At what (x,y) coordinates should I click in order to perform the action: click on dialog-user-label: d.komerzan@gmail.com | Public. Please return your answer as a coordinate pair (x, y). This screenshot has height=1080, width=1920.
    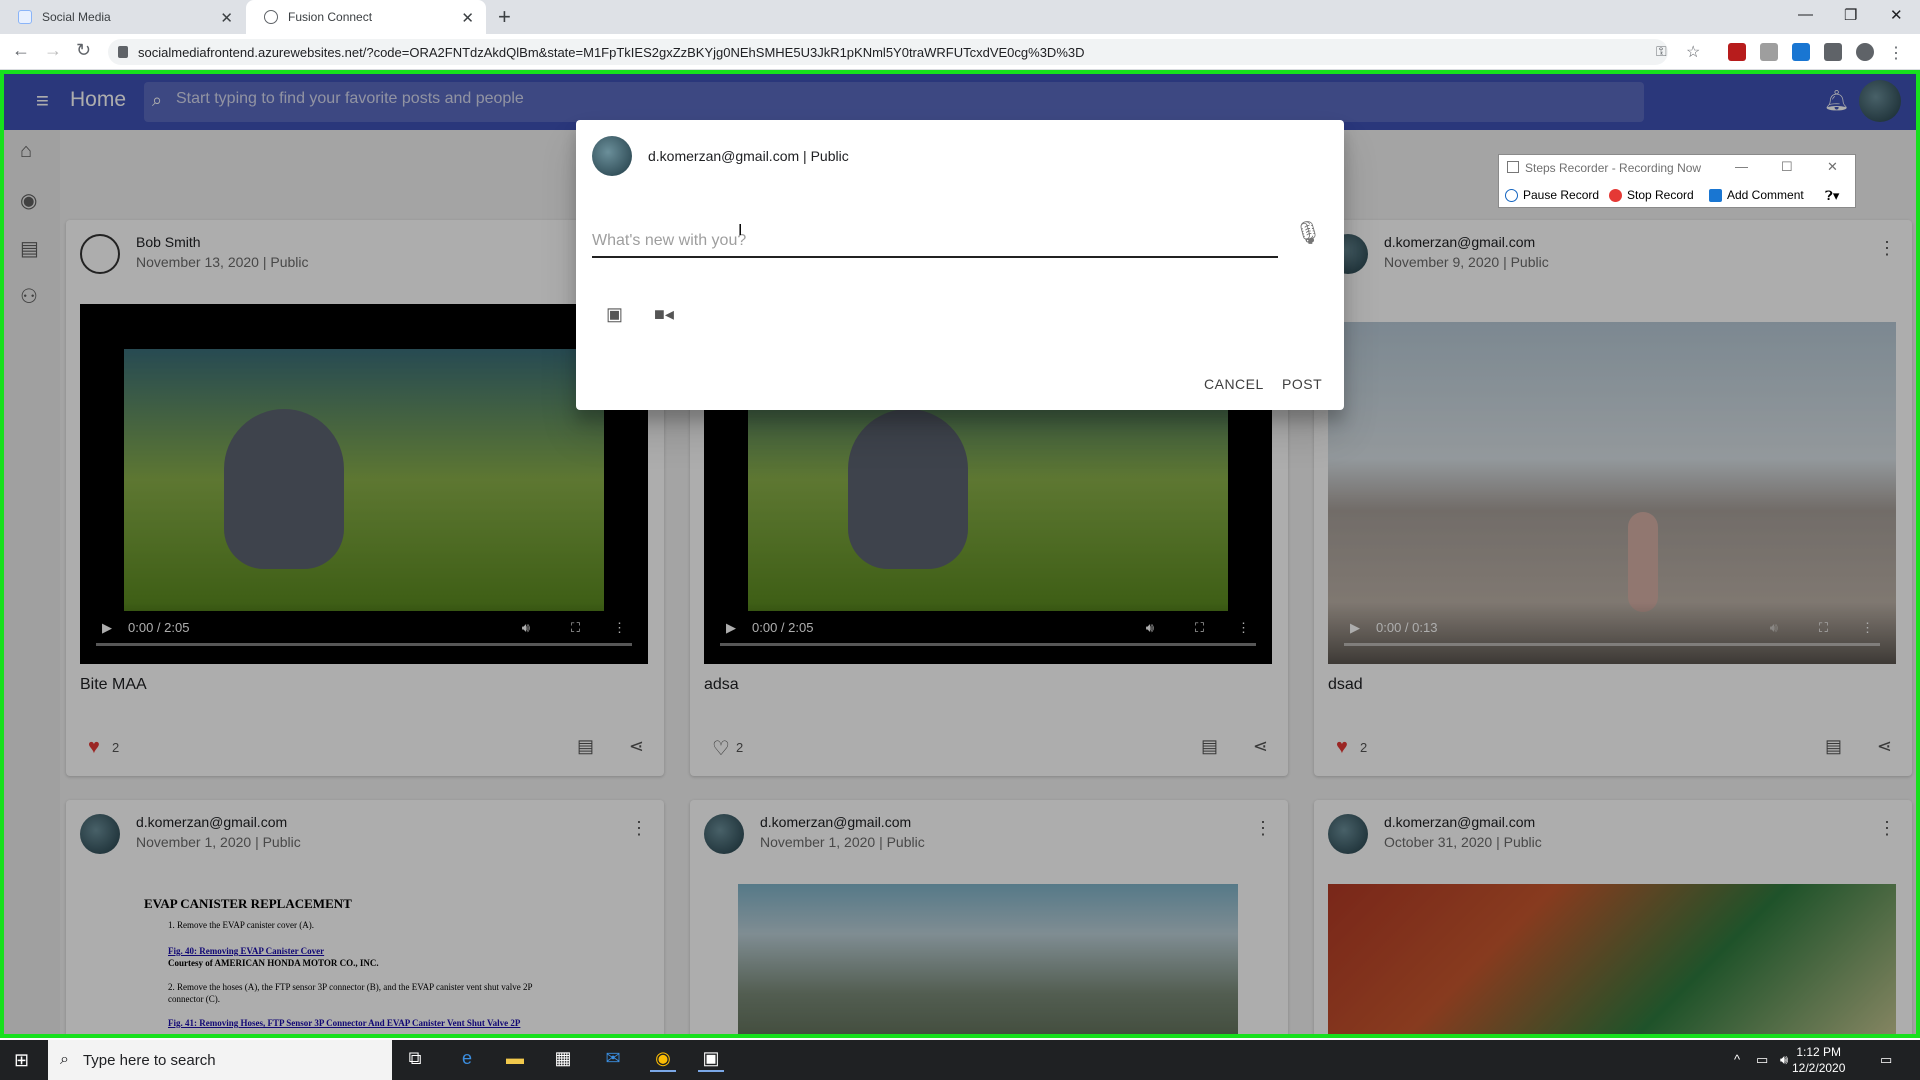
    Looking at the image, I should click on (748, 156).